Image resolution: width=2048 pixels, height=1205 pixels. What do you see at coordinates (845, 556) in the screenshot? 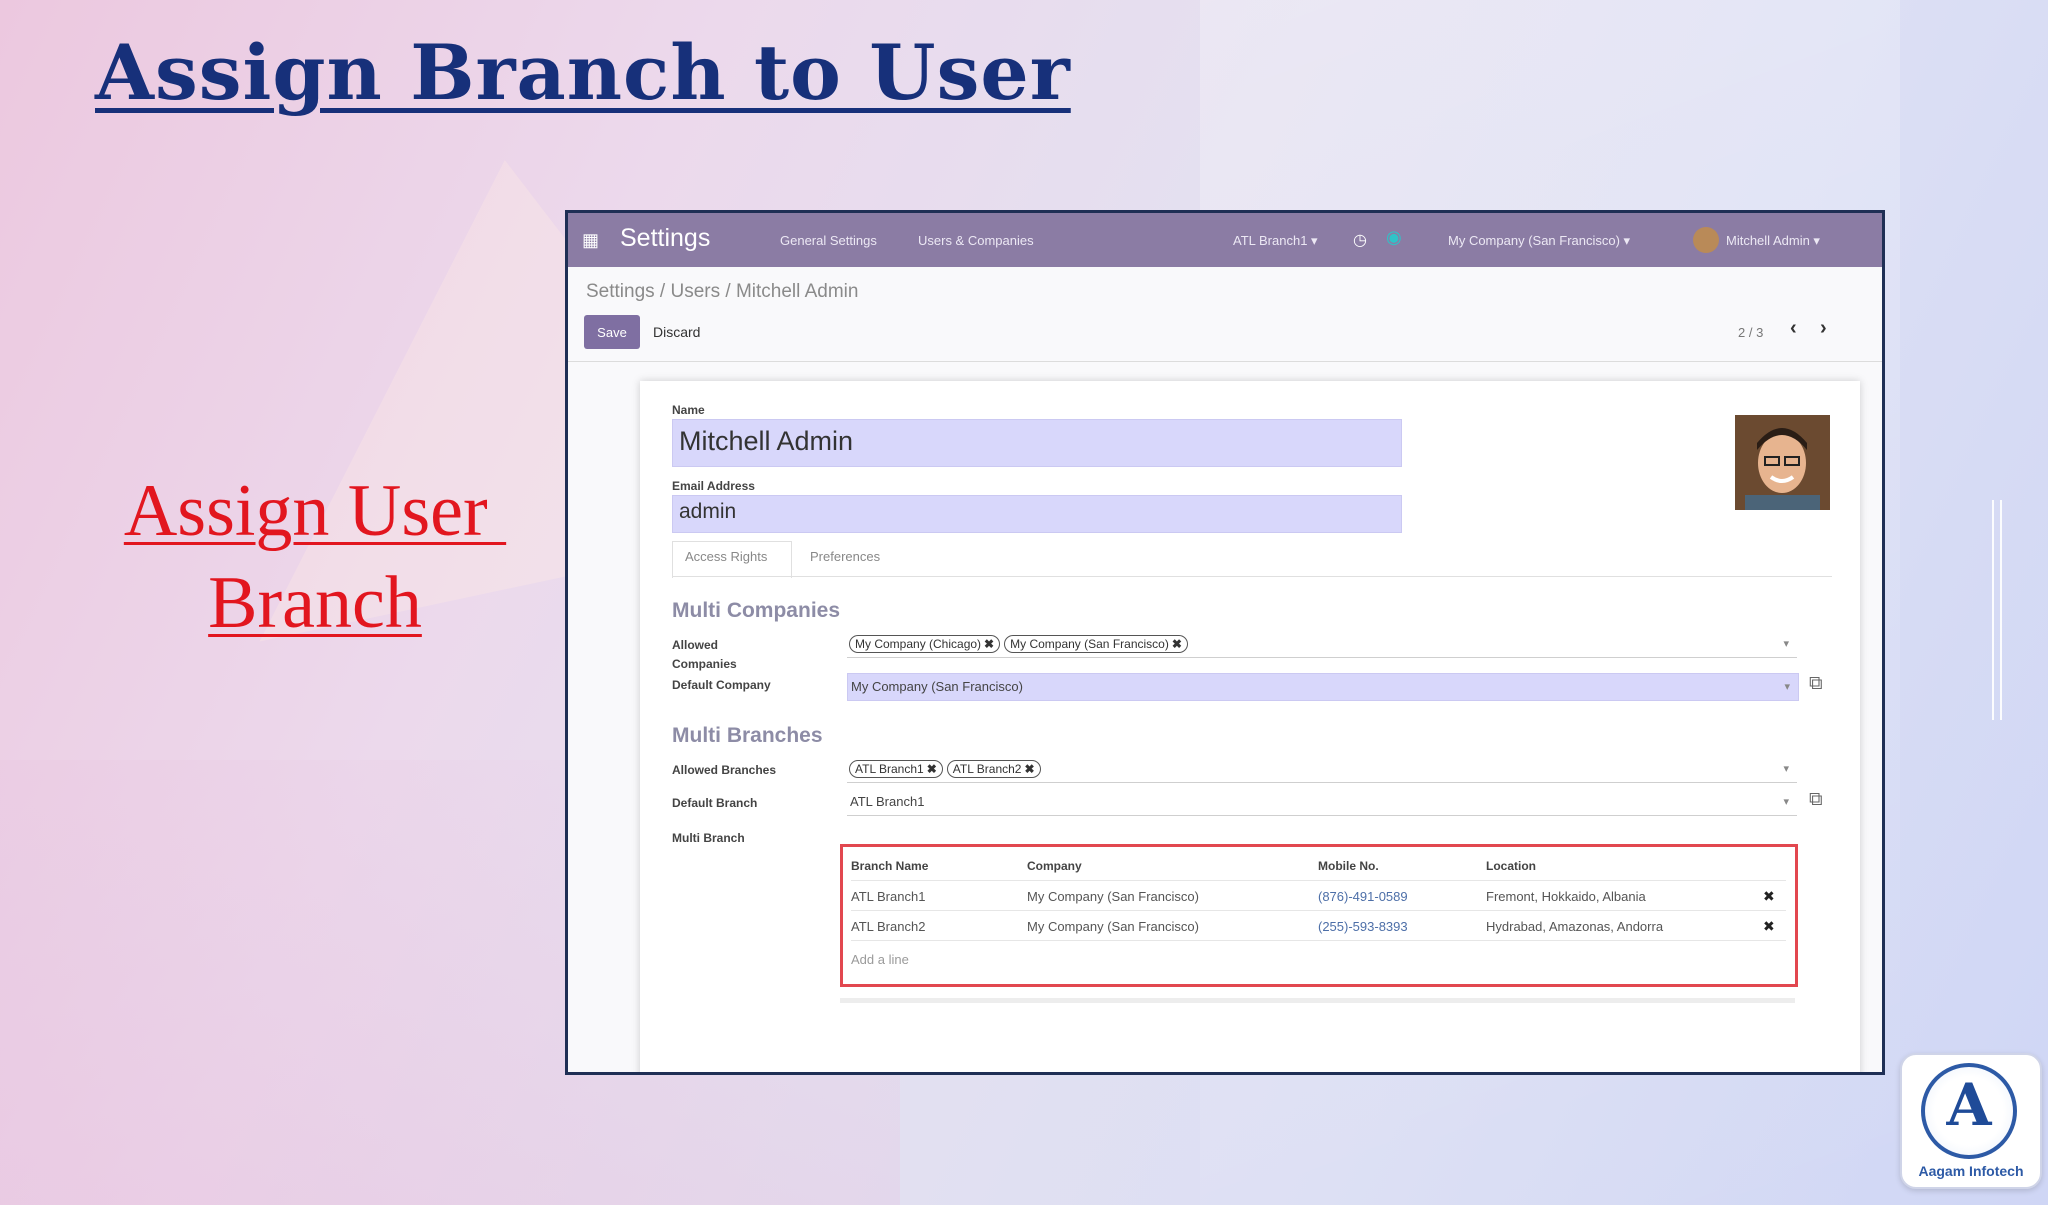
I see `tab-preferences: Preferences` at bounding box center [845, 556].